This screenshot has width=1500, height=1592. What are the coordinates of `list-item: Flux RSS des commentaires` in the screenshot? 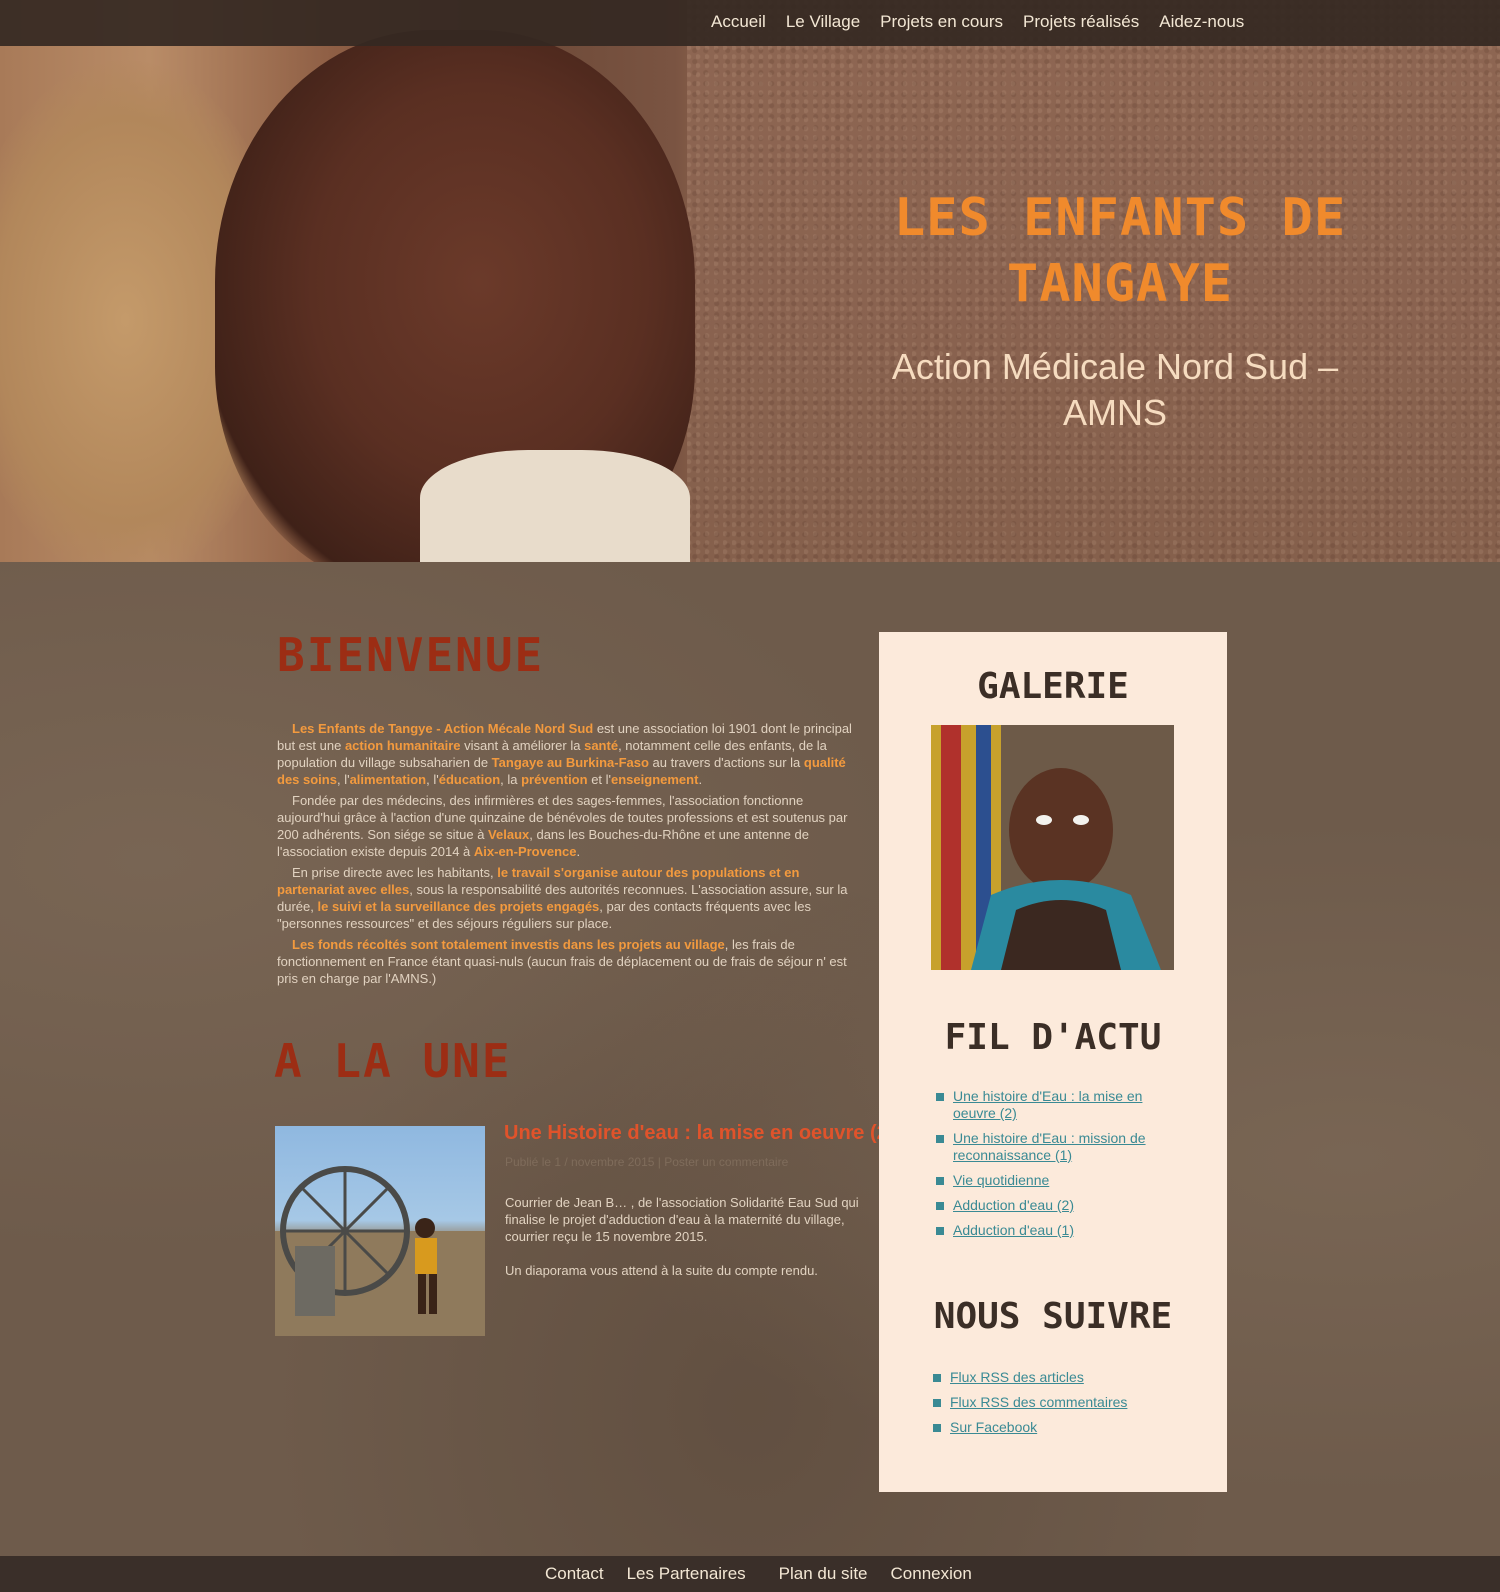 It's located at (1063, 1402).